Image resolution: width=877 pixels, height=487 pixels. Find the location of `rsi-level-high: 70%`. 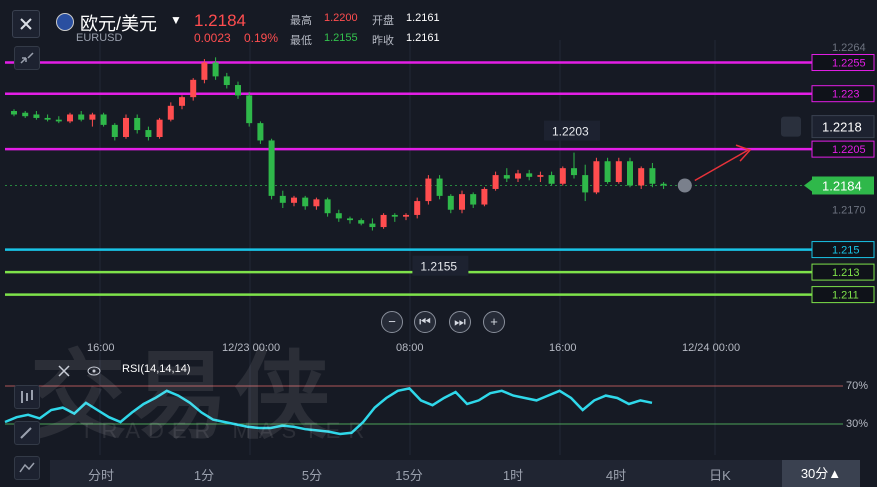

rsi-level-high: 70% is located at coordinates (857, 386).